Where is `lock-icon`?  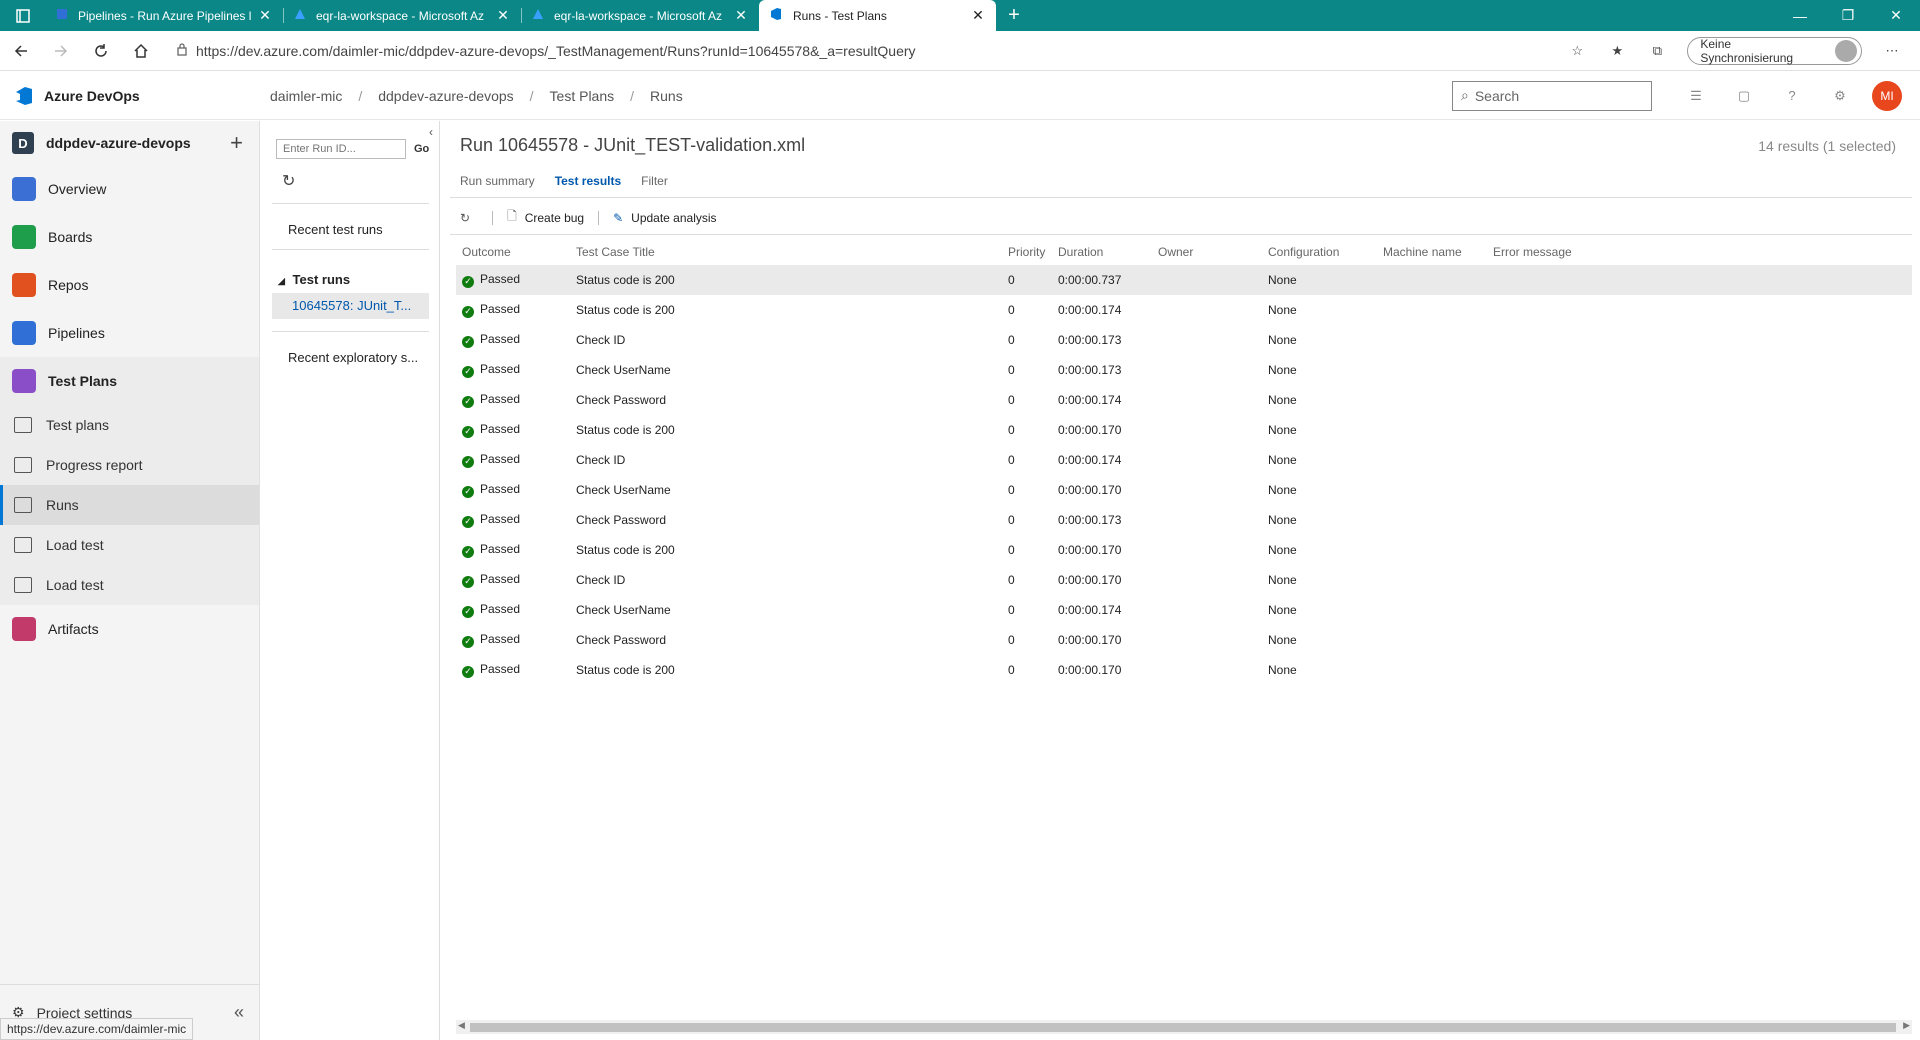
lock-icon is located at coordinates (182, 50).